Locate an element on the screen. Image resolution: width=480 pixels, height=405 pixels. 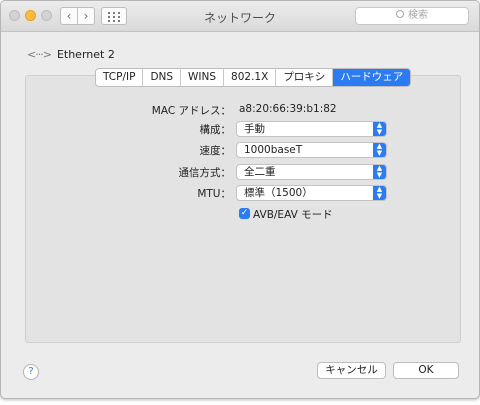
search-field: 検索 is located at coordinates (412, 16).